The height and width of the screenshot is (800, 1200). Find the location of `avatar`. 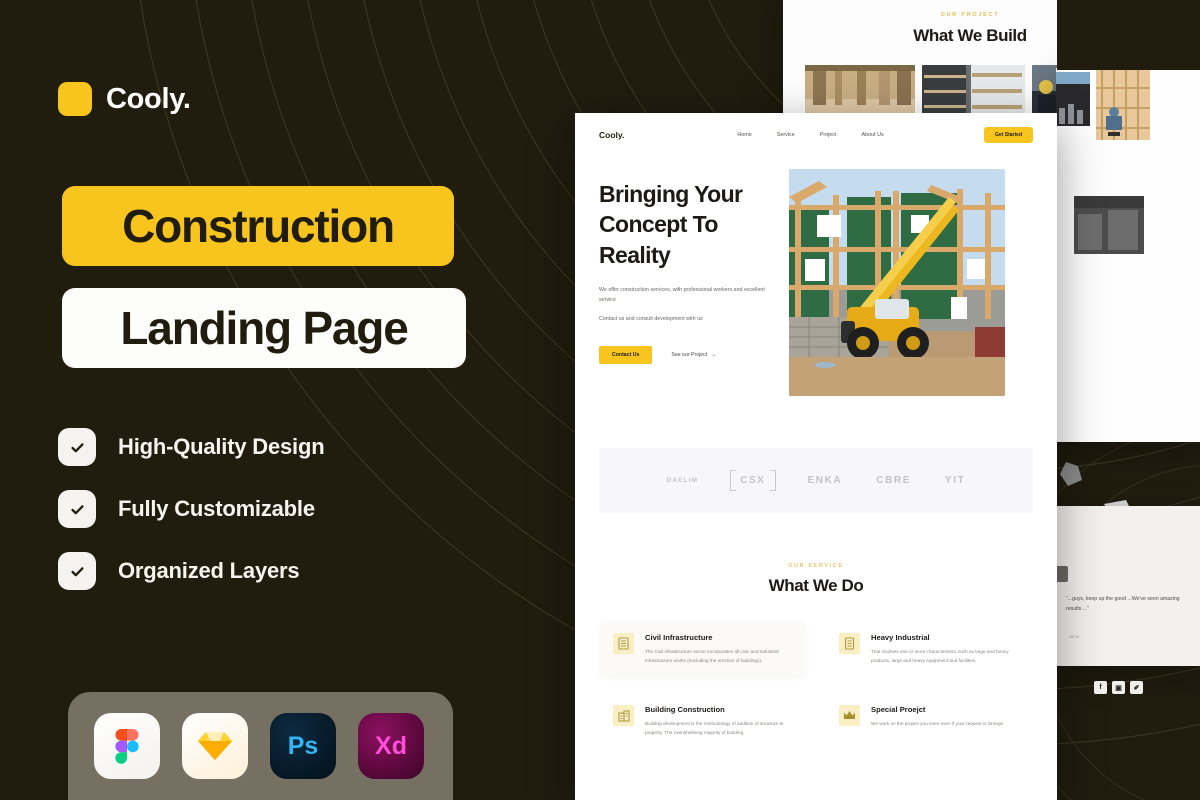

avatar is located at coordinates (1062, 574).